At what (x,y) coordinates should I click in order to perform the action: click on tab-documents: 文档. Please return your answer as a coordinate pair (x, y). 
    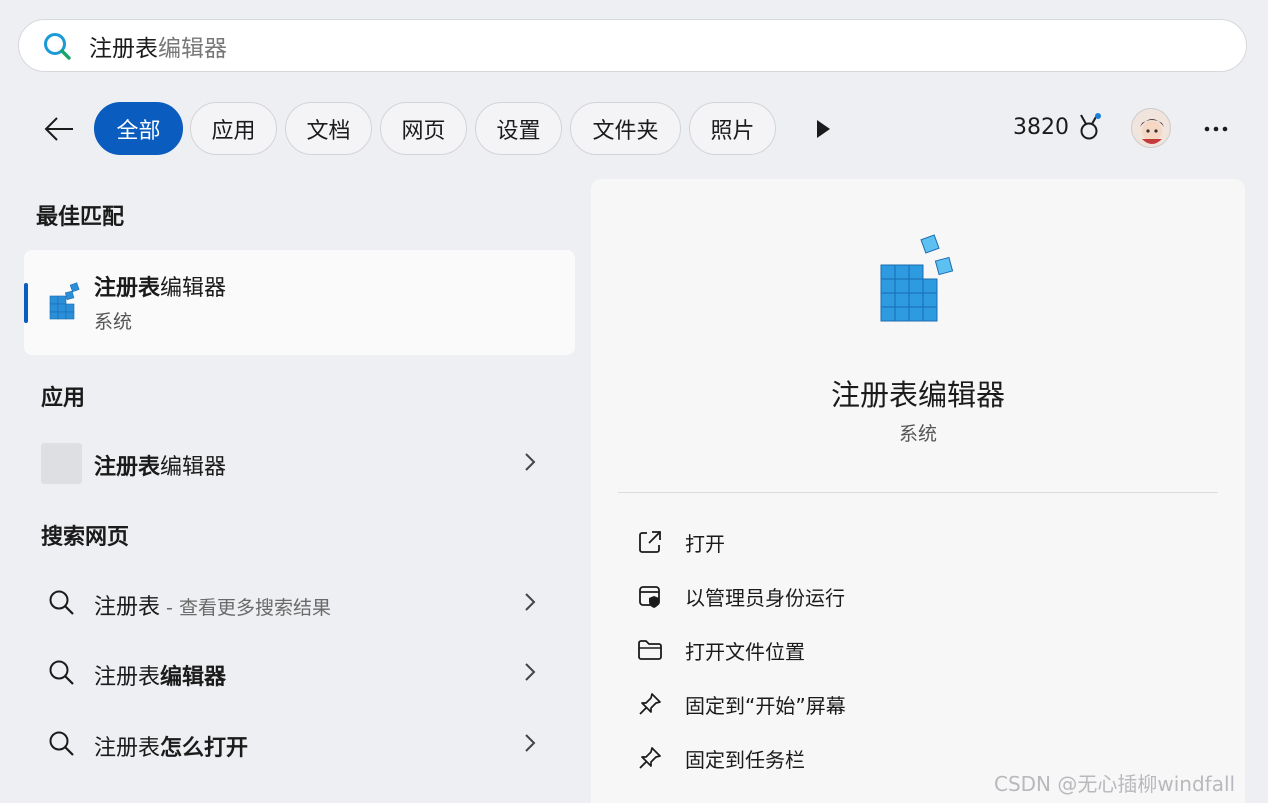
    Looking at the image, I should click on (328, 128).